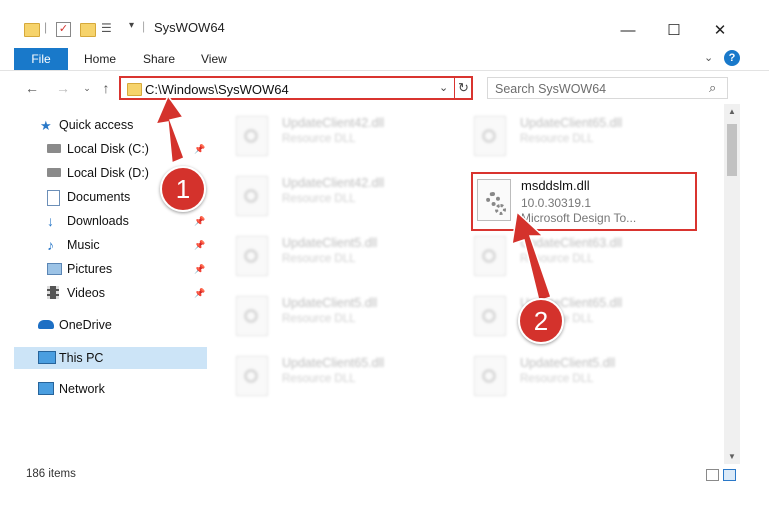  Describe the element at coordinates (183, 189) in the screenshot. I see `step-1-badge: 1` at that location.